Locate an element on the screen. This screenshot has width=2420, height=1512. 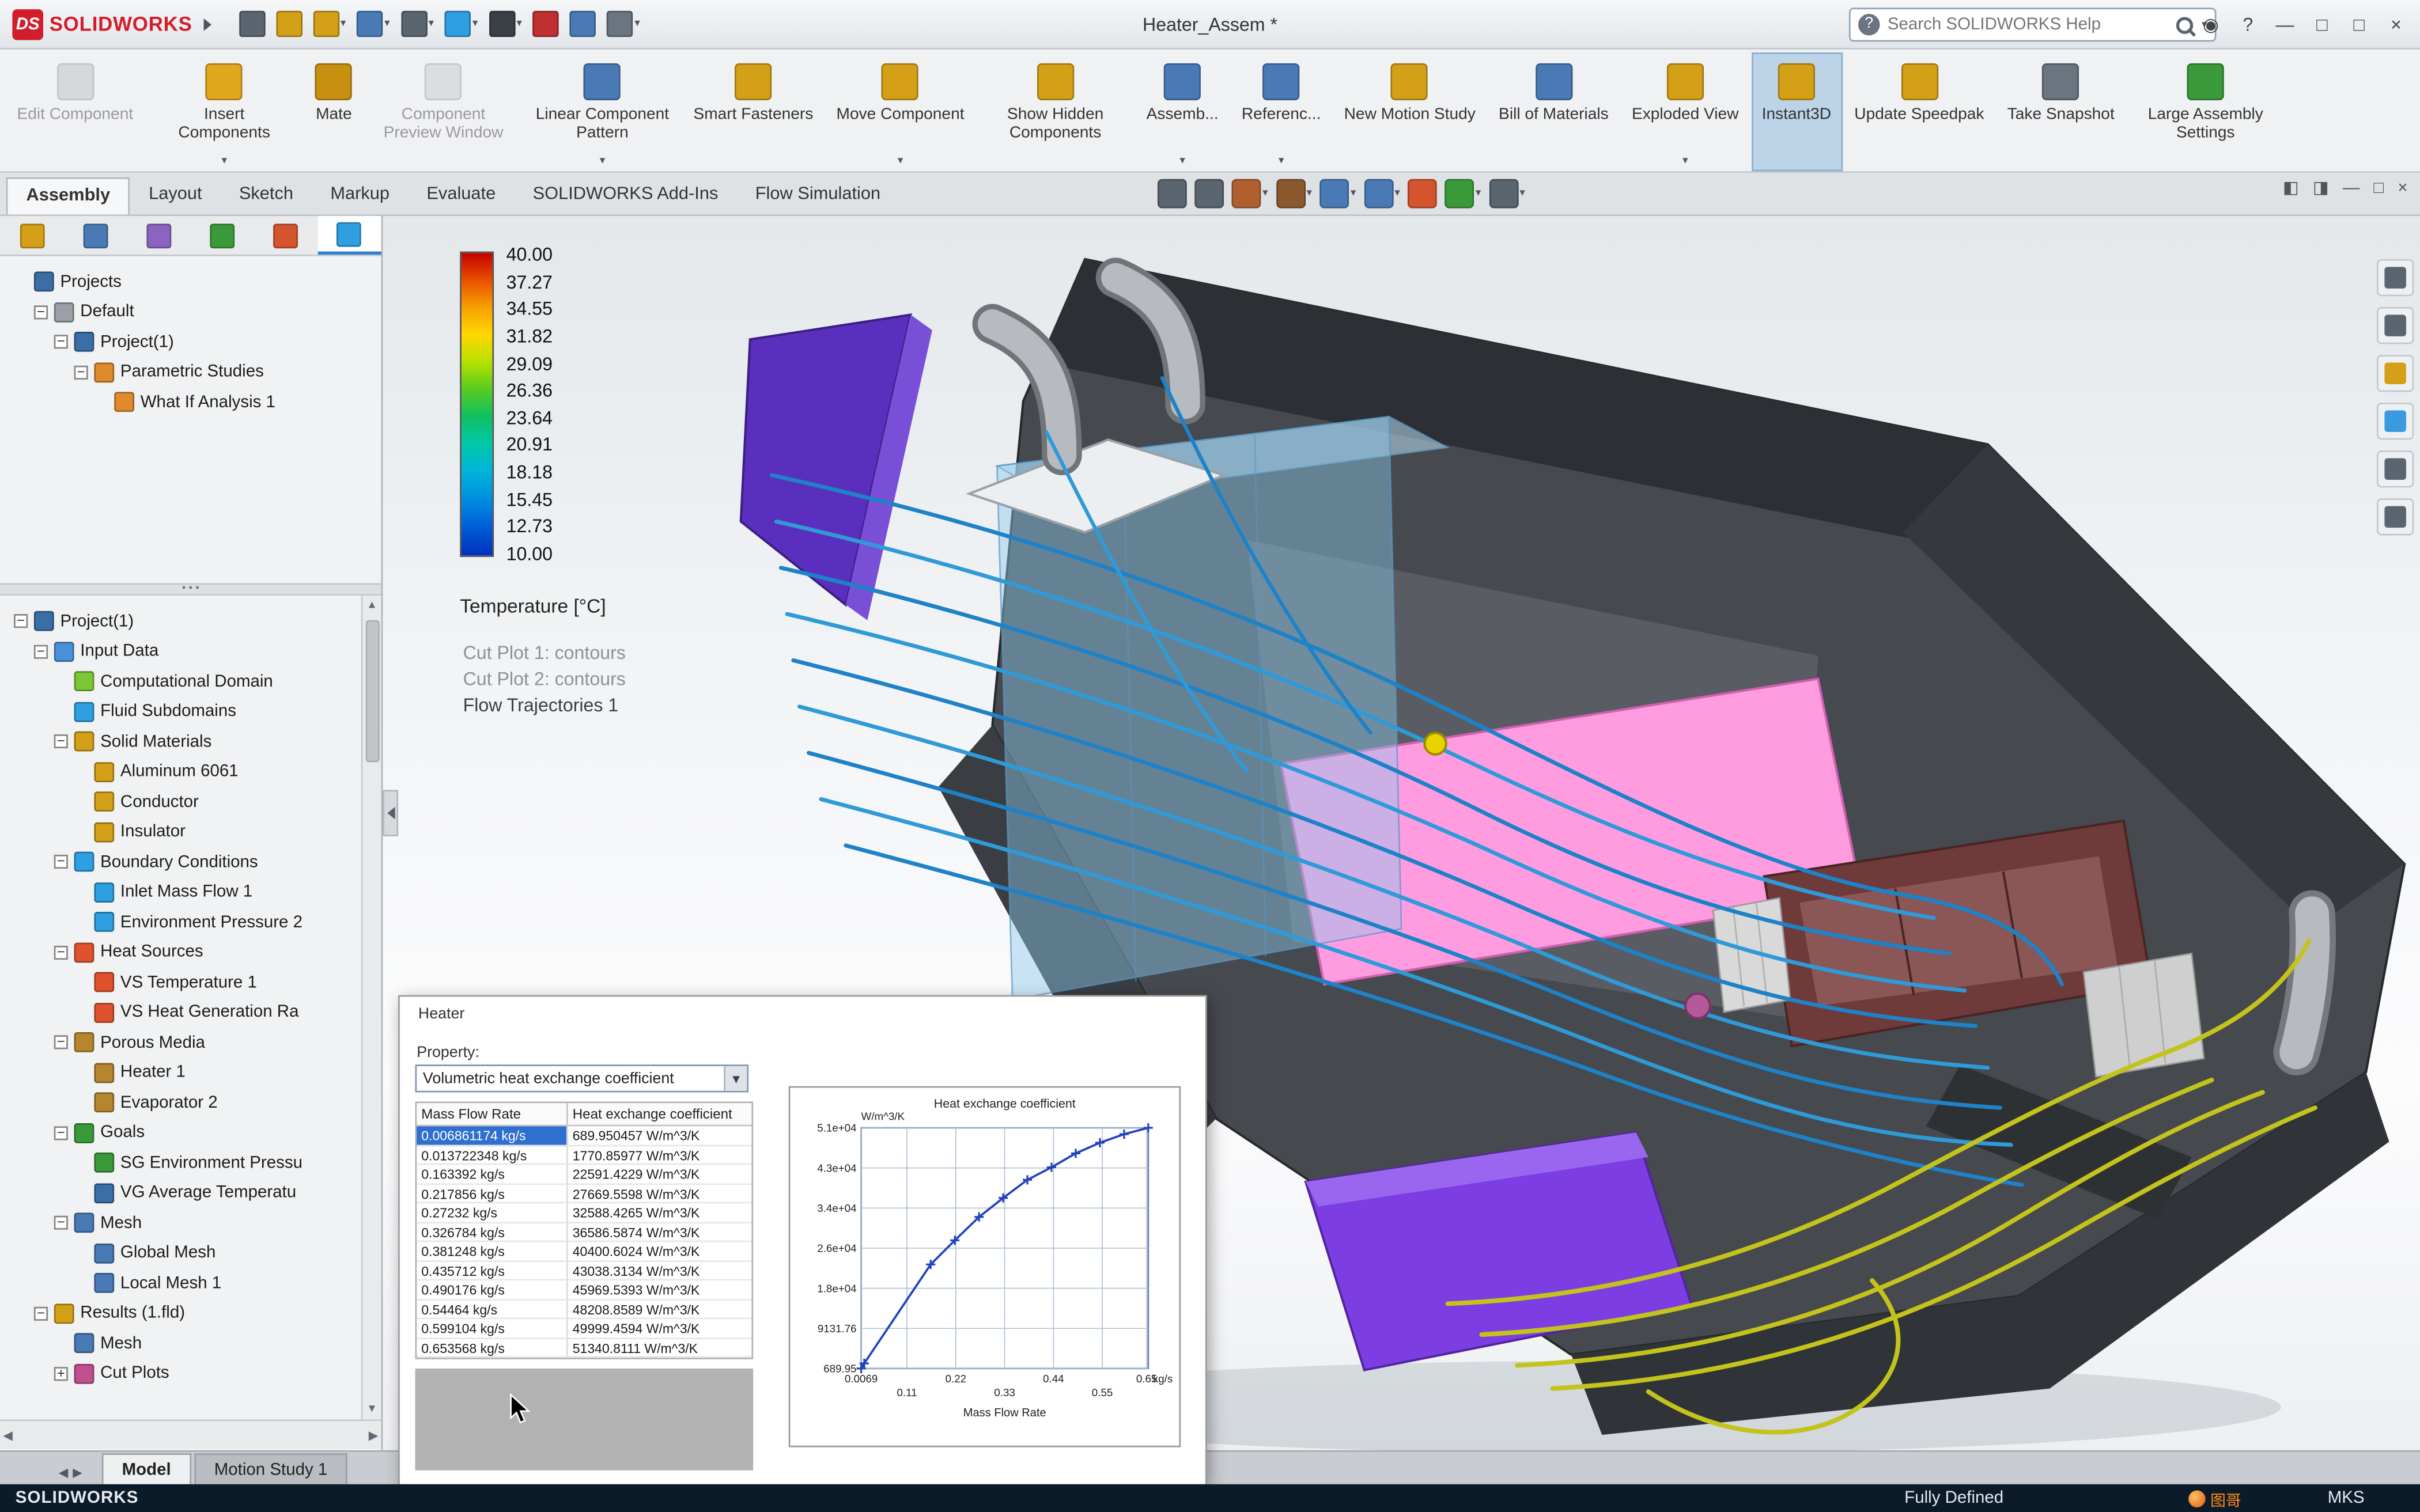
tree-item: − Default is located at coordinates (192, 312).